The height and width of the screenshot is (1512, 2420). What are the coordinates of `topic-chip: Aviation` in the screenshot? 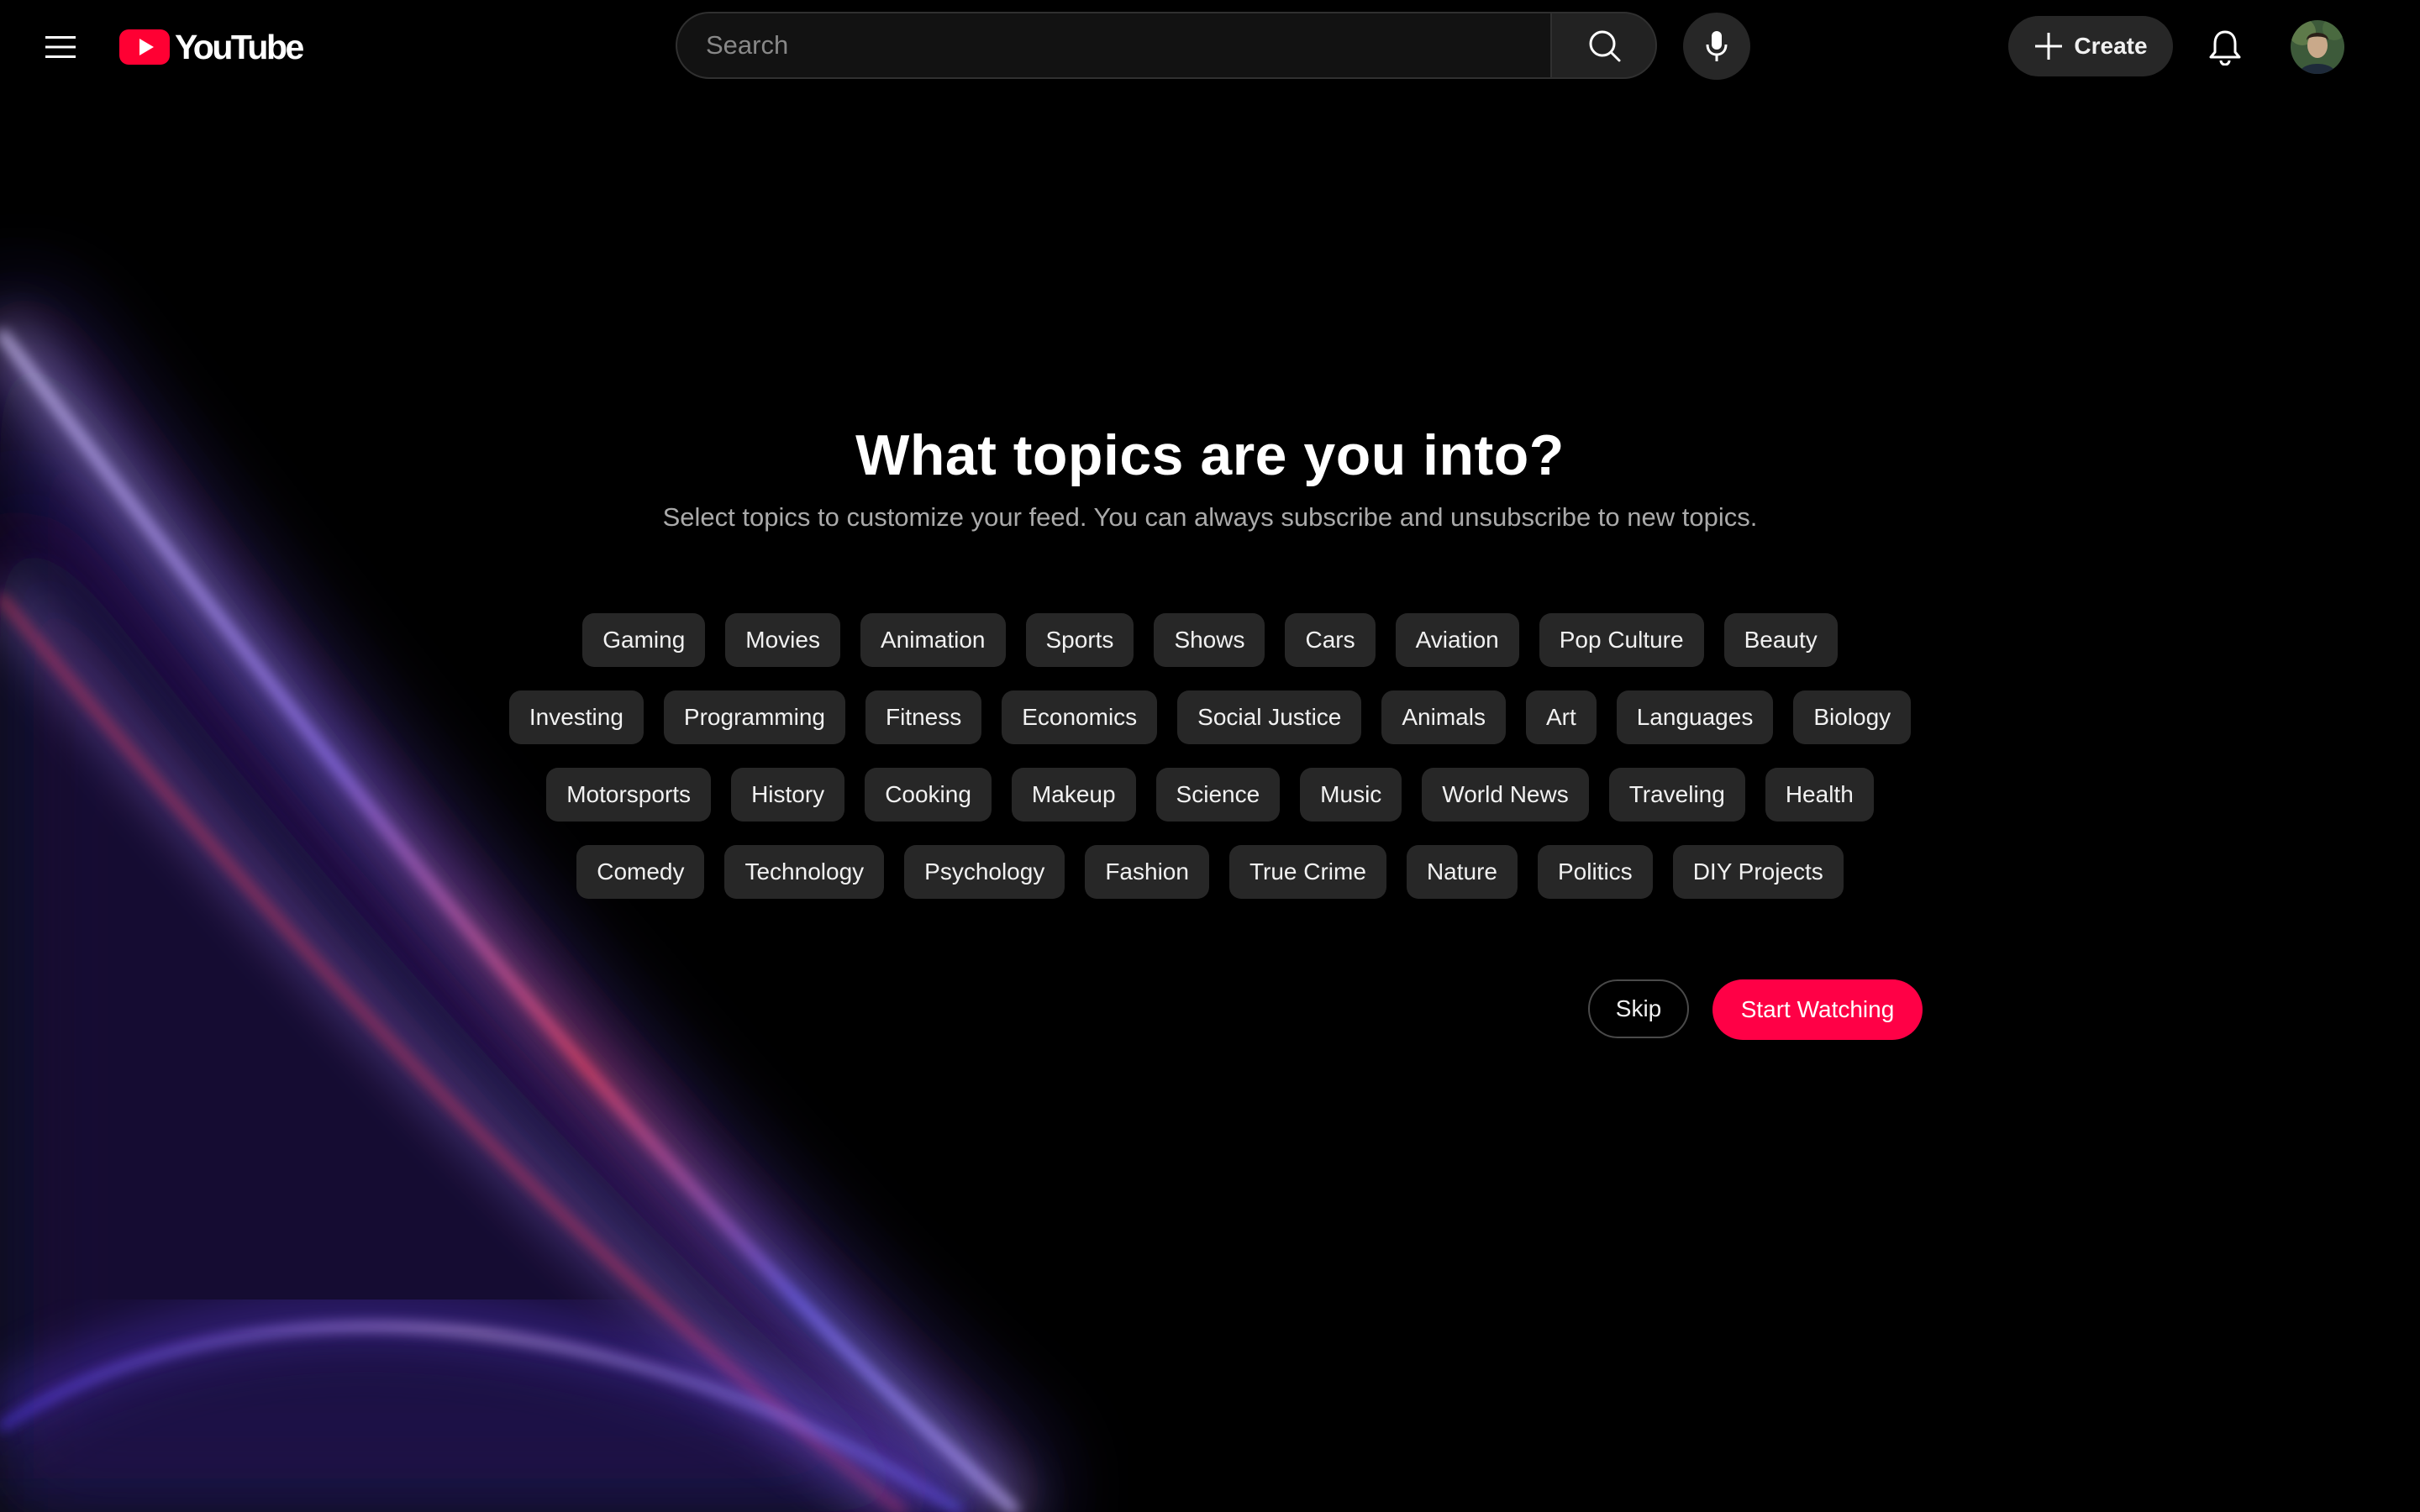 It's located at (1457, 640).